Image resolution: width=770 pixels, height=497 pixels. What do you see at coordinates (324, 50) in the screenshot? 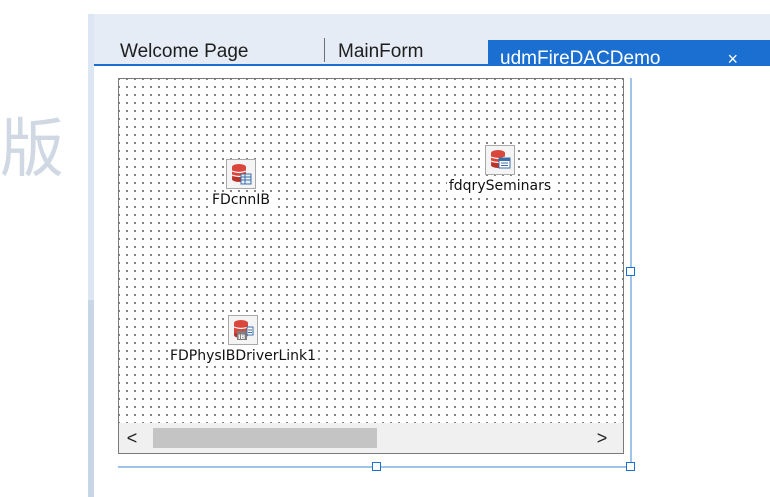
I see `tab-separator` at bounding box center [324, 50].